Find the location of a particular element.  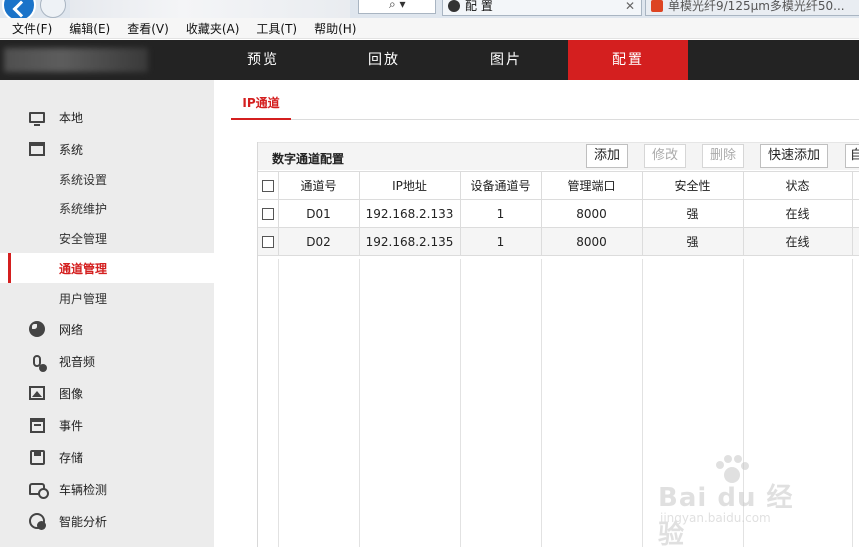

app-header: 预览 回放 图片 配置 is located at coordinates (429, 60).